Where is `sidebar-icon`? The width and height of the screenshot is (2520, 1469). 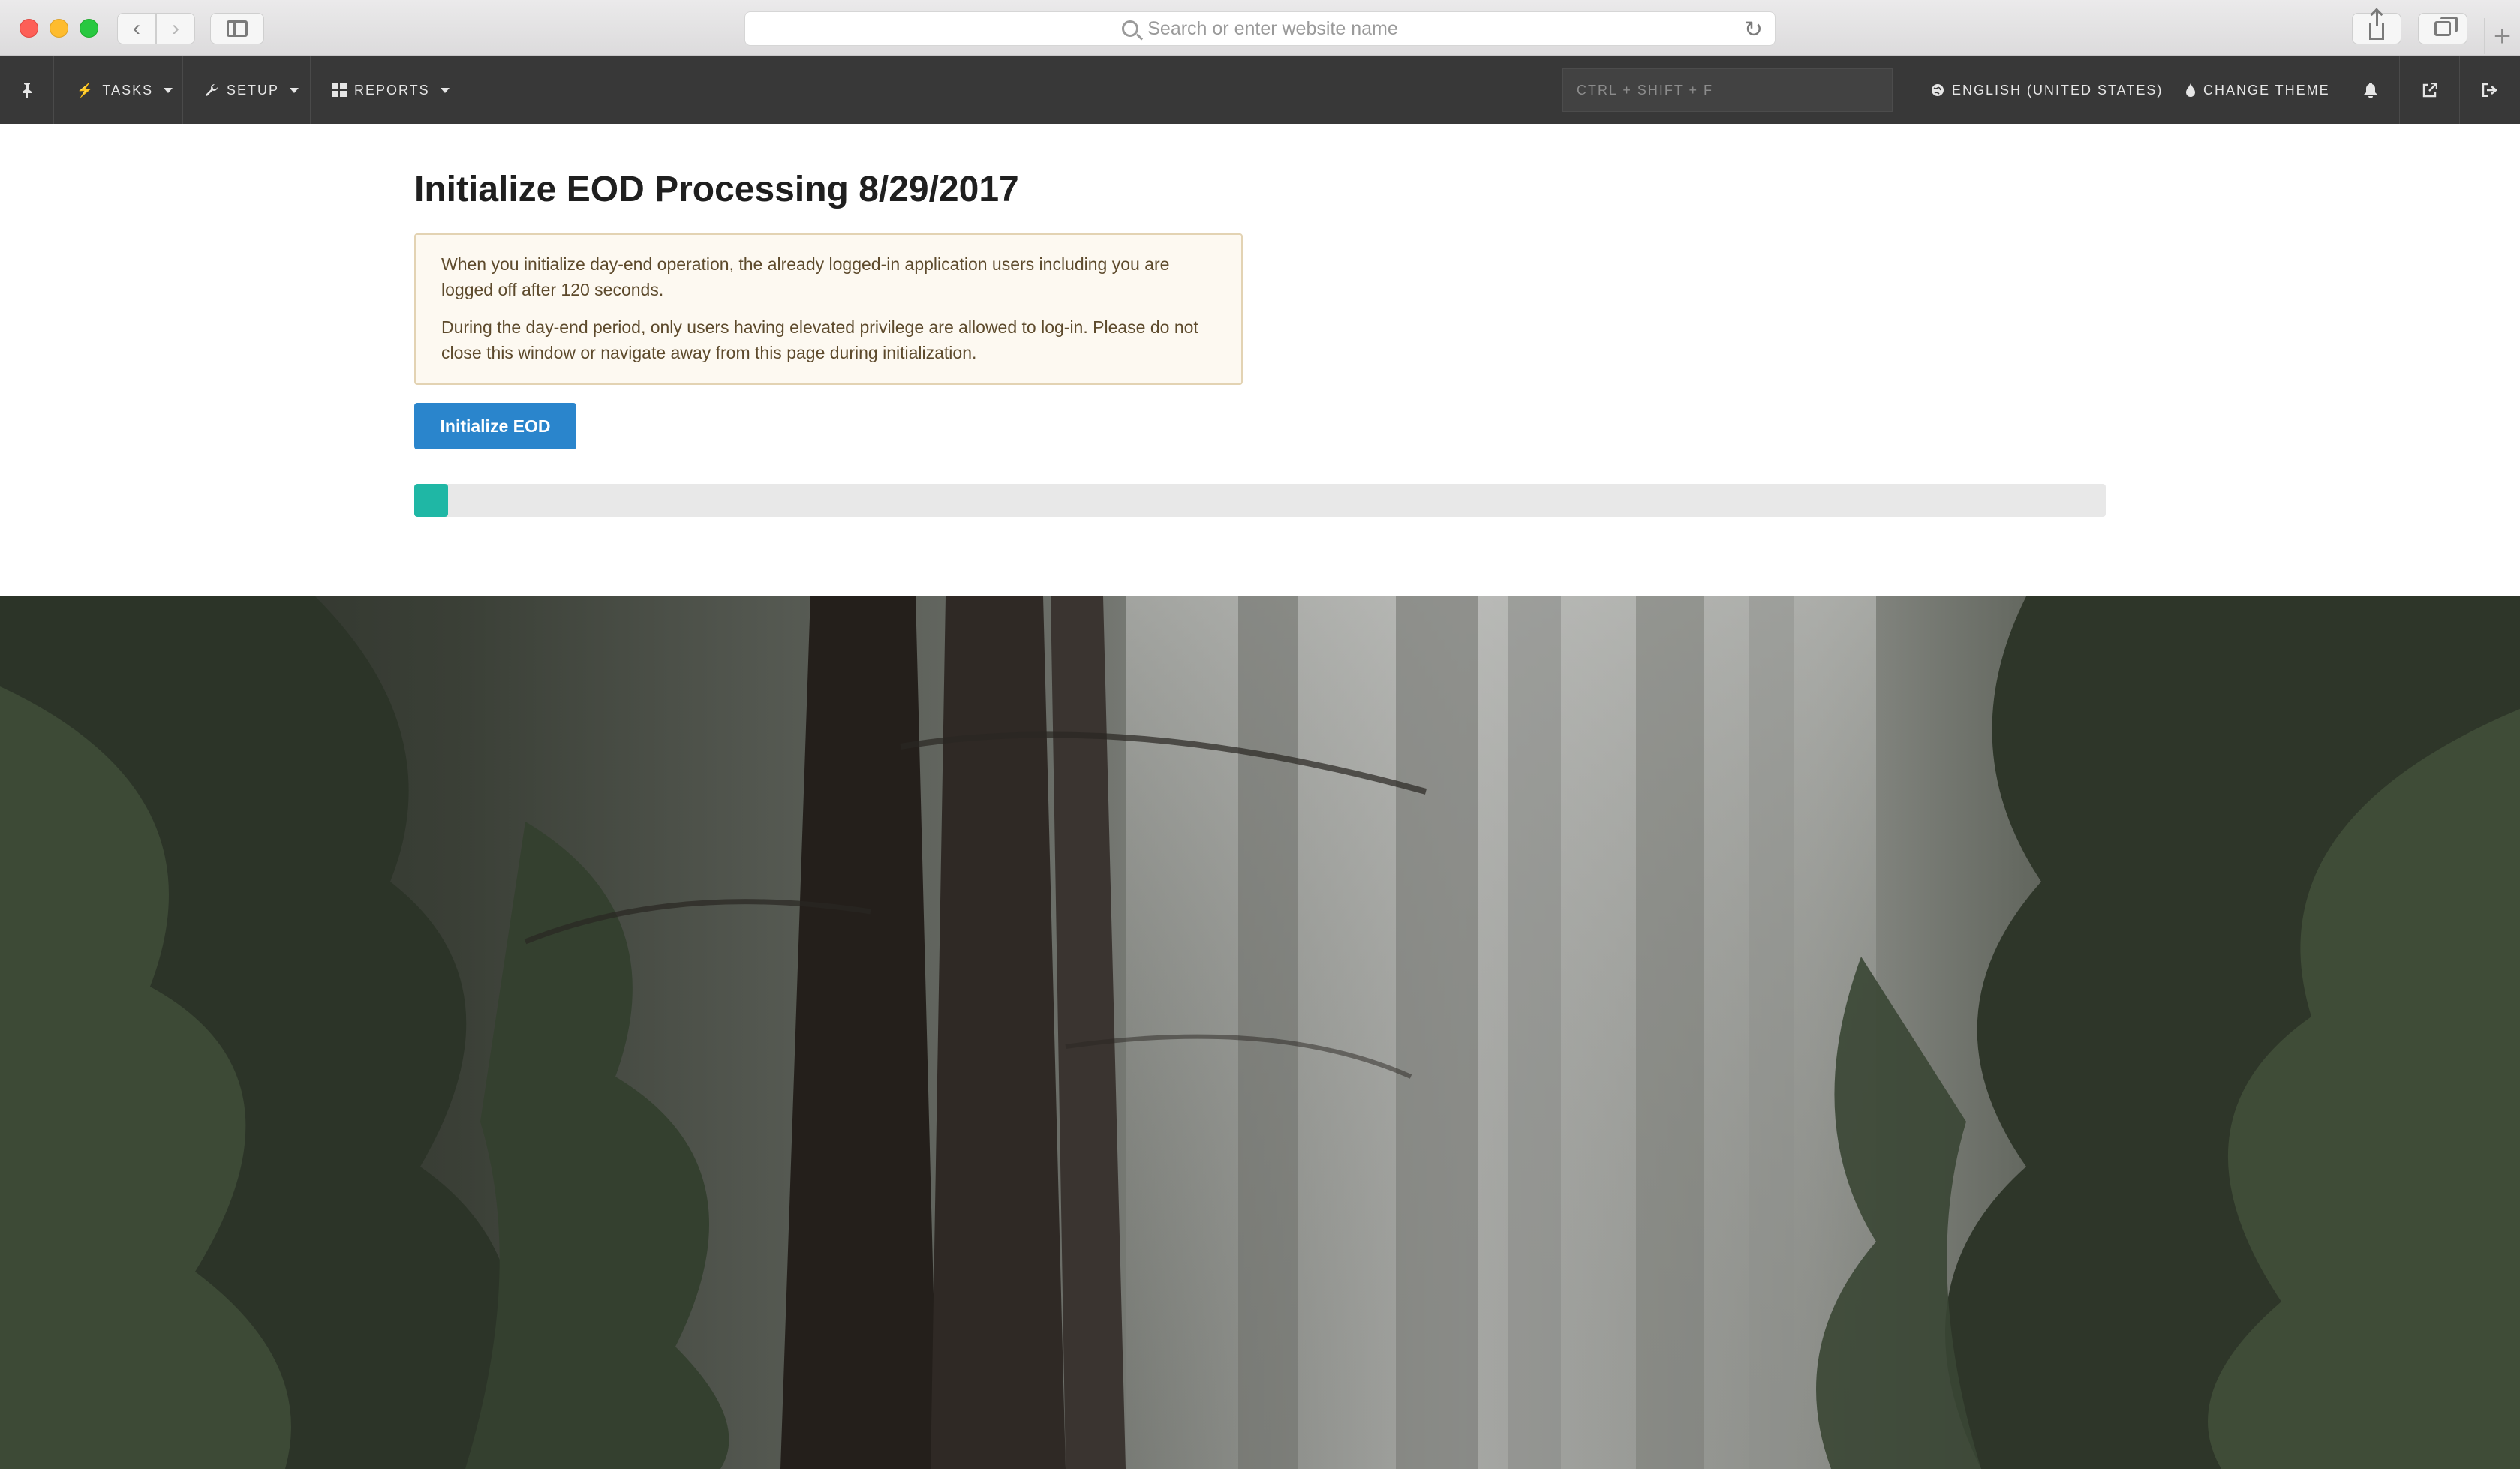 sidebar-icon is located at coordinates (237, 28).